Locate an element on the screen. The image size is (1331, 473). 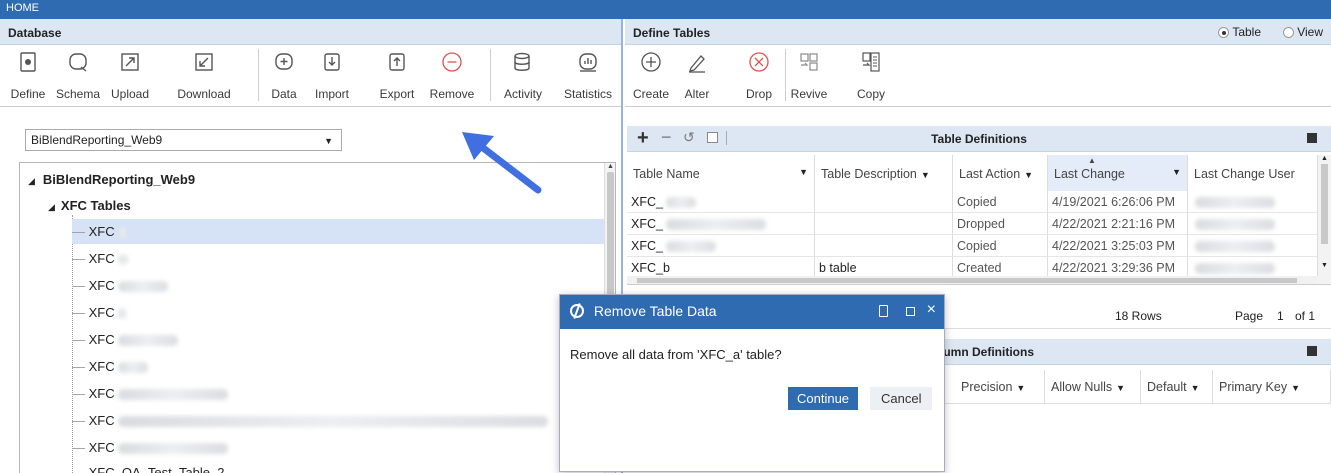
download-button: Download is located at coordinates (204, 76).